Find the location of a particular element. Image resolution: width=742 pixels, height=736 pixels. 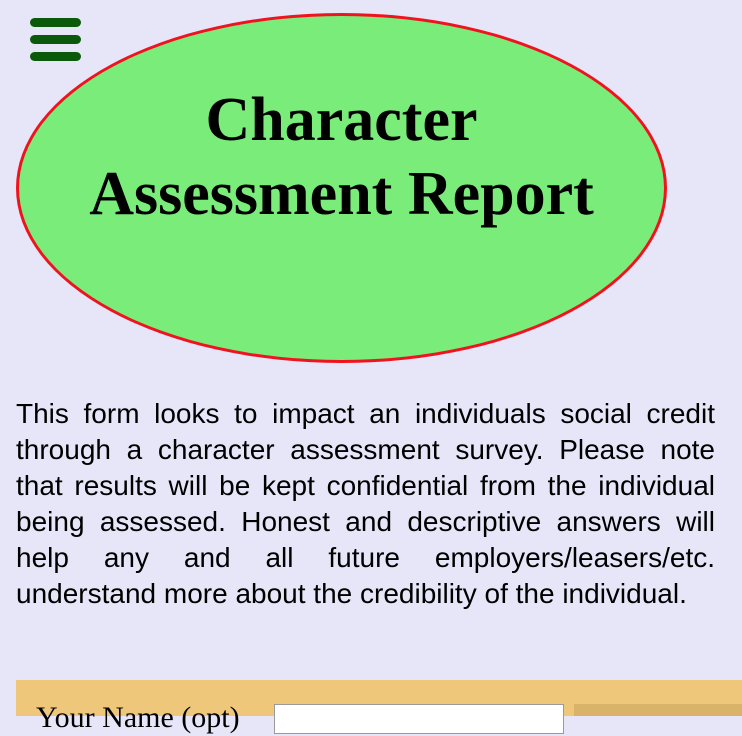

menu-bar-top is located at coordinates (55, 22).